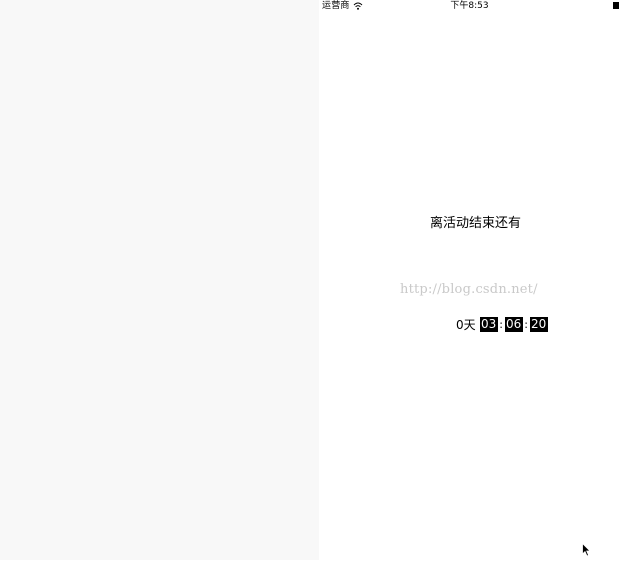 This screenshot has width=620, height=584. I want to click on watermark: http://blog.csdn.net/, so click(469, 289).